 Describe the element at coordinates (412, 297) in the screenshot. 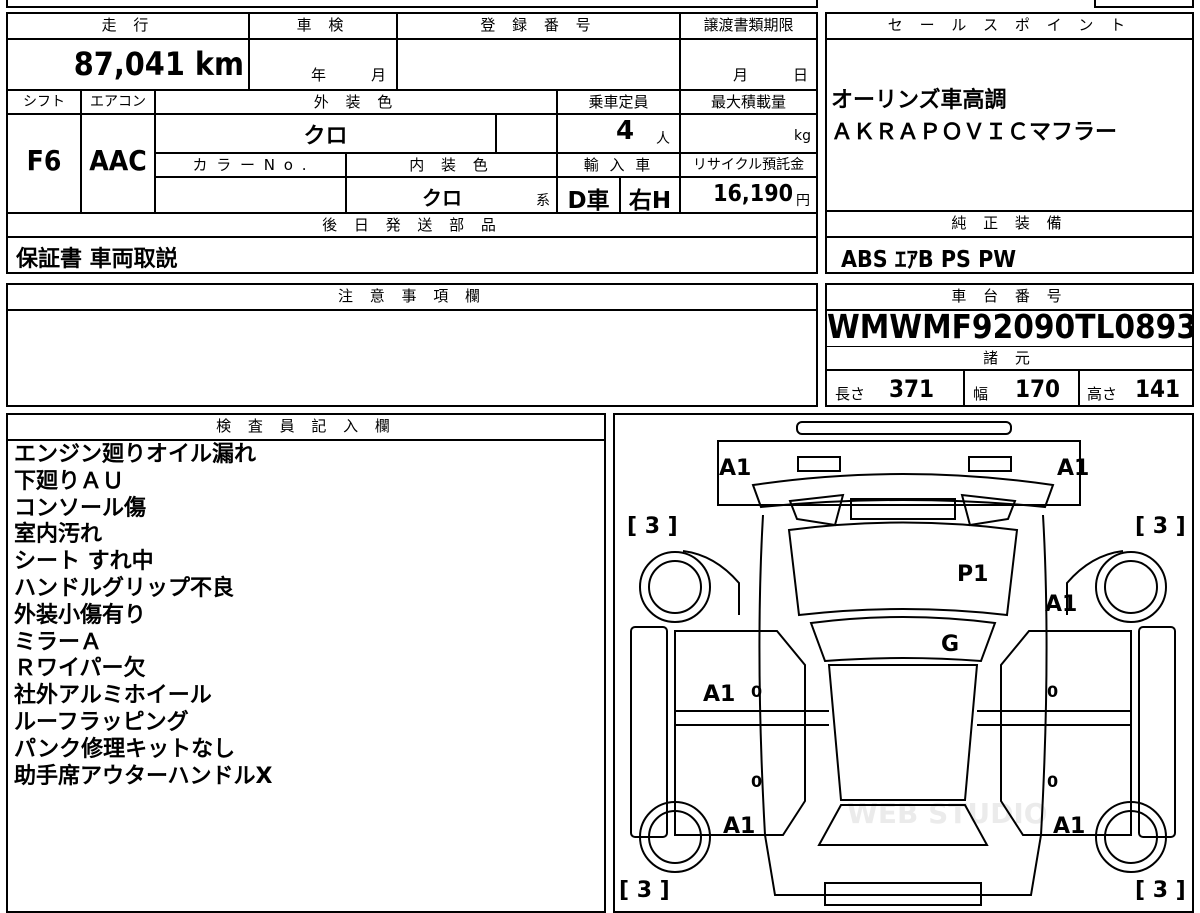

I see `caution-header: 注 意 事 項 欄` at that location.